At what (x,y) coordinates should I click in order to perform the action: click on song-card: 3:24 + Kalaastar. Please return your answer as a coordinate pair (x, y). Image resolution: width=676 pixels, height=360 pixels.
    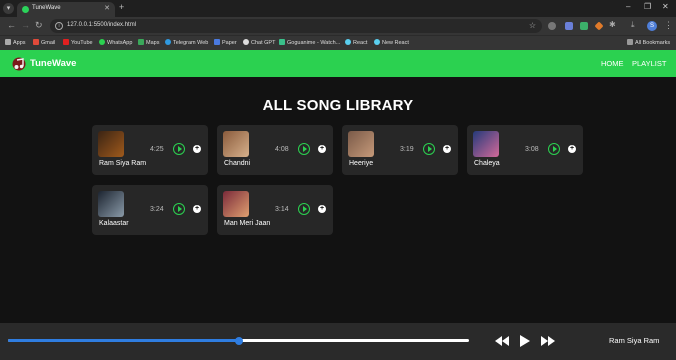
    Looking at the image, I should click on (150, 210).